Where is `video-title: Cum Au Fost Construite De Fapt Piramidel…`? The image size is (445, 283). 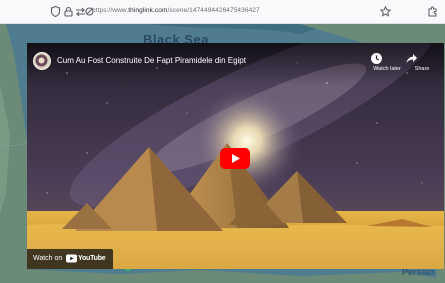 video-title: Cum Au Fost Construite De Fapt Piramidel… is located at coordinates (151, 60).